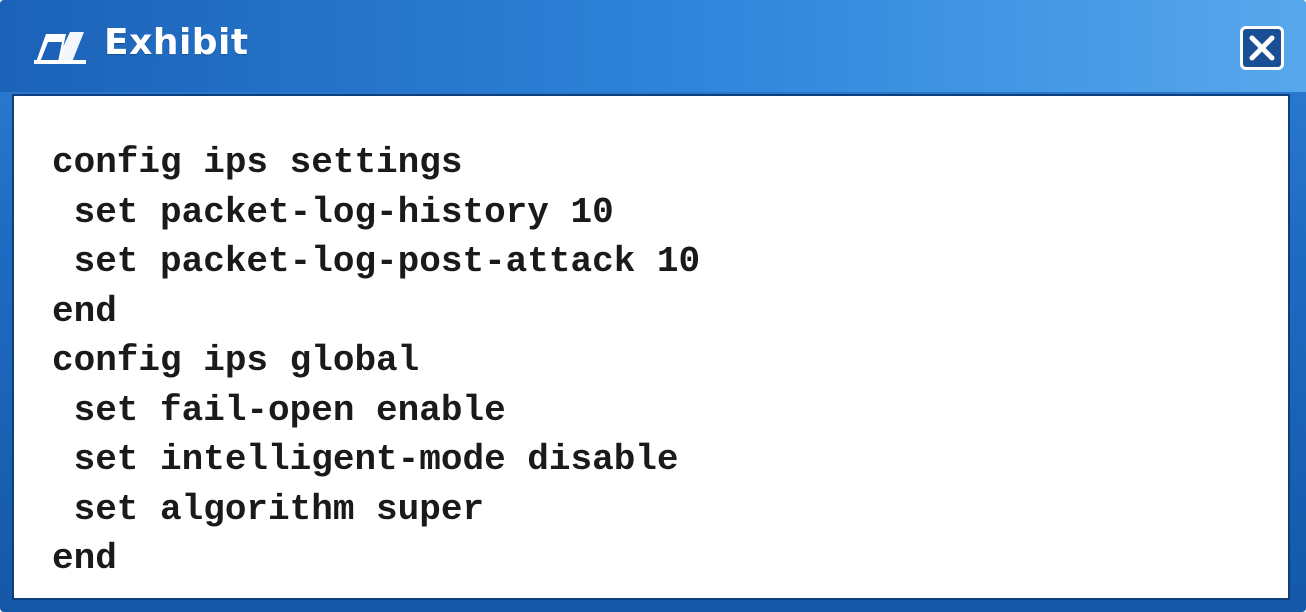 The image size is (1306, 612). What do you see at coordinates (257, 162) in the screenshot?
I see `code-line: config ips settings` at bounding box center [257, 162].